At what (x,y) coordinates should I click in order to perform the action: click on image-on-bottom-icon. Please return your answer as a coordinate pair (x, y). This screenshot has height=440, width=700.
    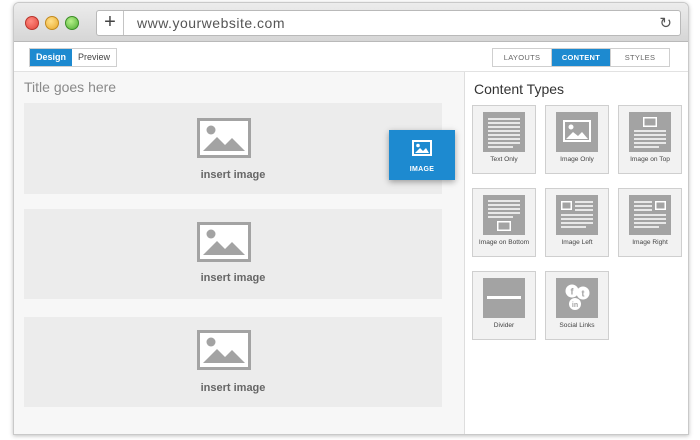
    Looking at the image, I should click on (504, 215).